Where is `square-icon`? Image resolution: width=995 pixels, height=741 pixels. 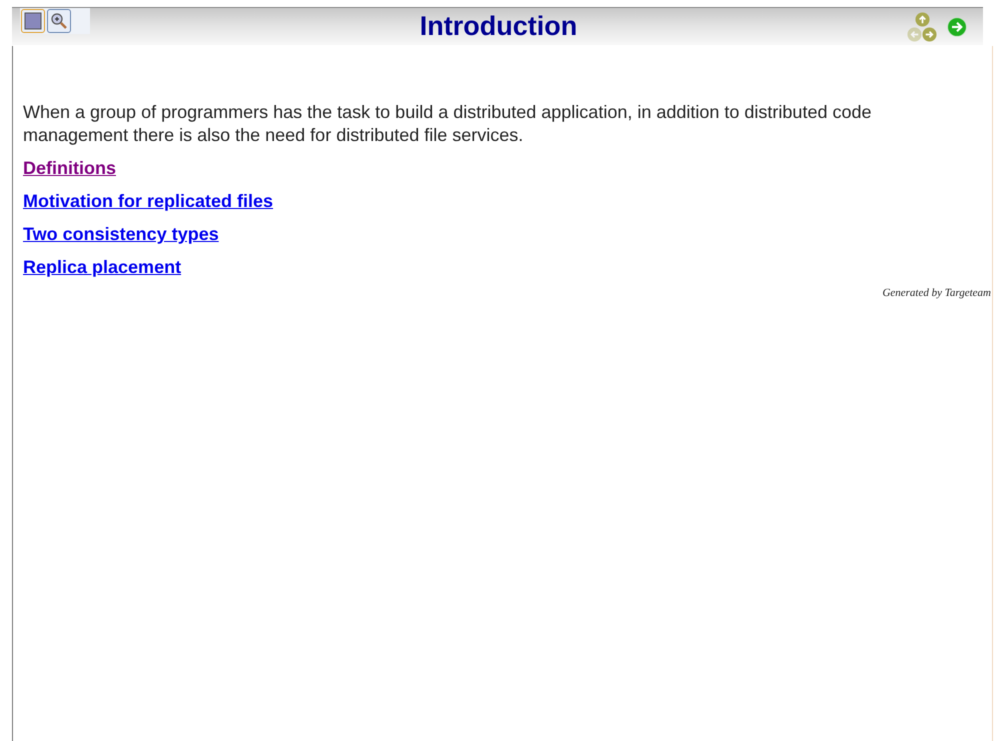
square-icon is located at coordinates (33, 21).